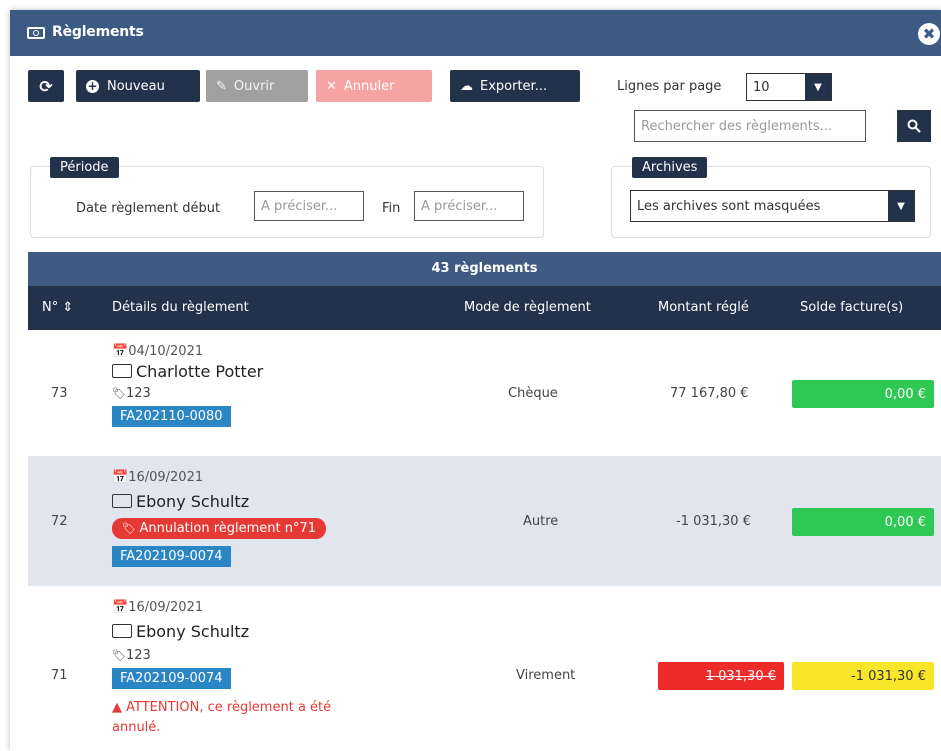  I want to click on search-icon, so click(914, 126).